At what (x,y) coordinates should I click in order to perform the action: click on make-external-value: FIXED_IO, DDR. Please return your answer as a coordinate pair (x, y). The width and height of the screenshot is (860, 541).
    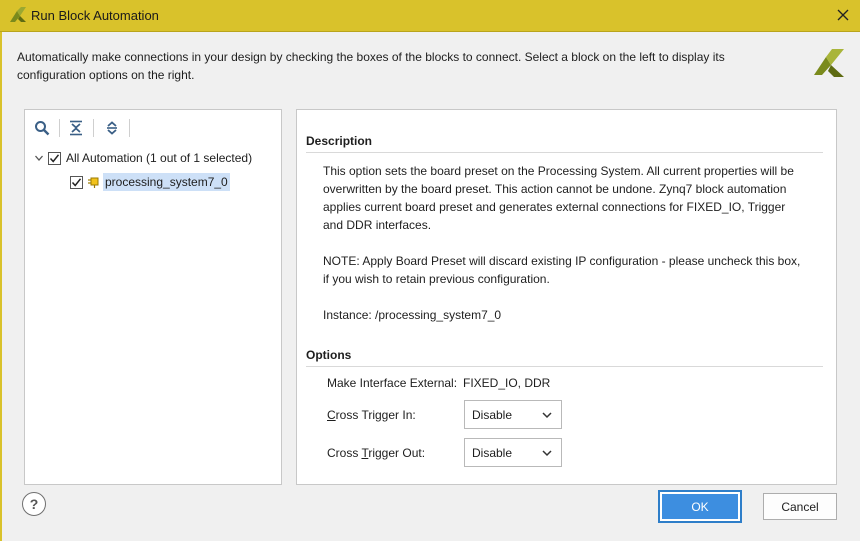
    Looking at the image, I should click on (507, 383).